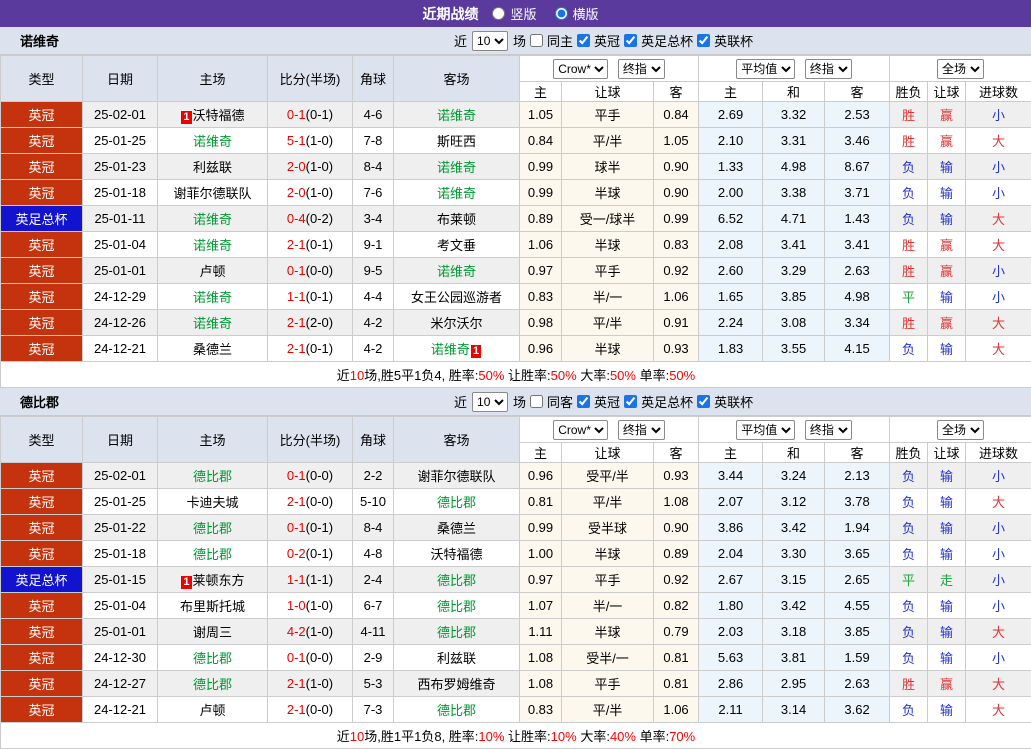 The height and width of the screenshot is (749, 1031). What do you see at coordinates (857, 528) in the screenshot?
I see `avg-away-odds: 1.94` at bounding box center [857, 528].